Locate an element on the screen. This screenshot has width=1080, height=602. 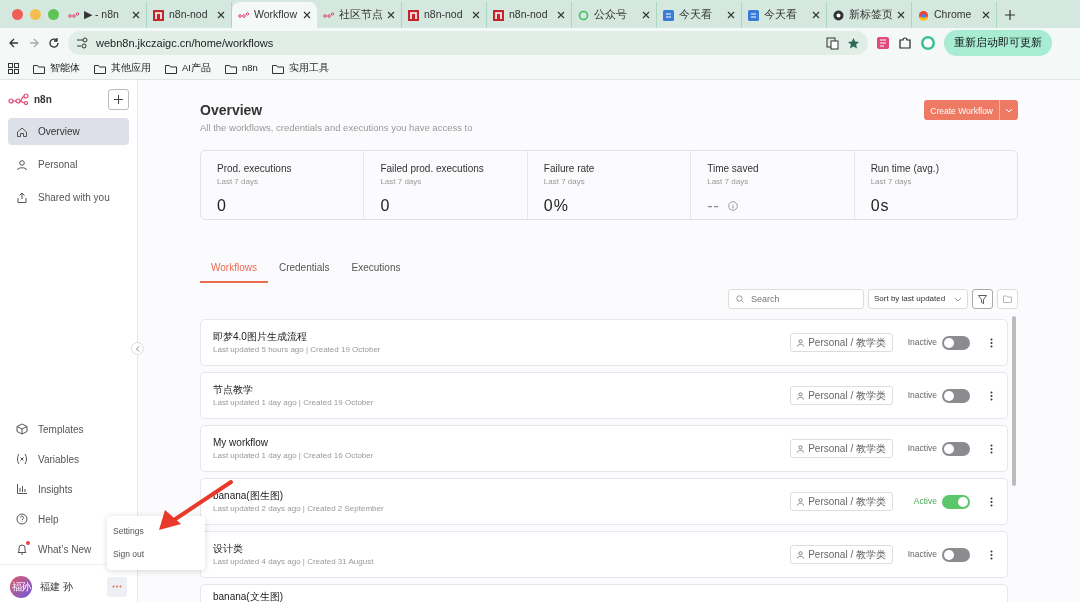
logo-text: n8n is located at coordinates (43, 99).